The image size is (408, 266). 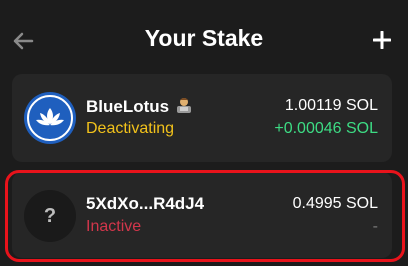 I want to click on add-stake-button, so click(x=382, y=40).